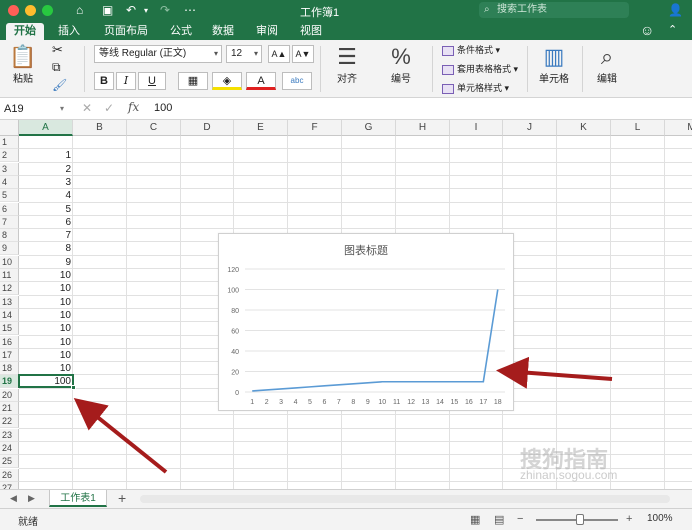 The height and width of the screenshot is (530, 692). What do you see at coordinates (181, 31) in the screenshot?
I see `tab-formulas: 公式` at bounding box center [181, 31].